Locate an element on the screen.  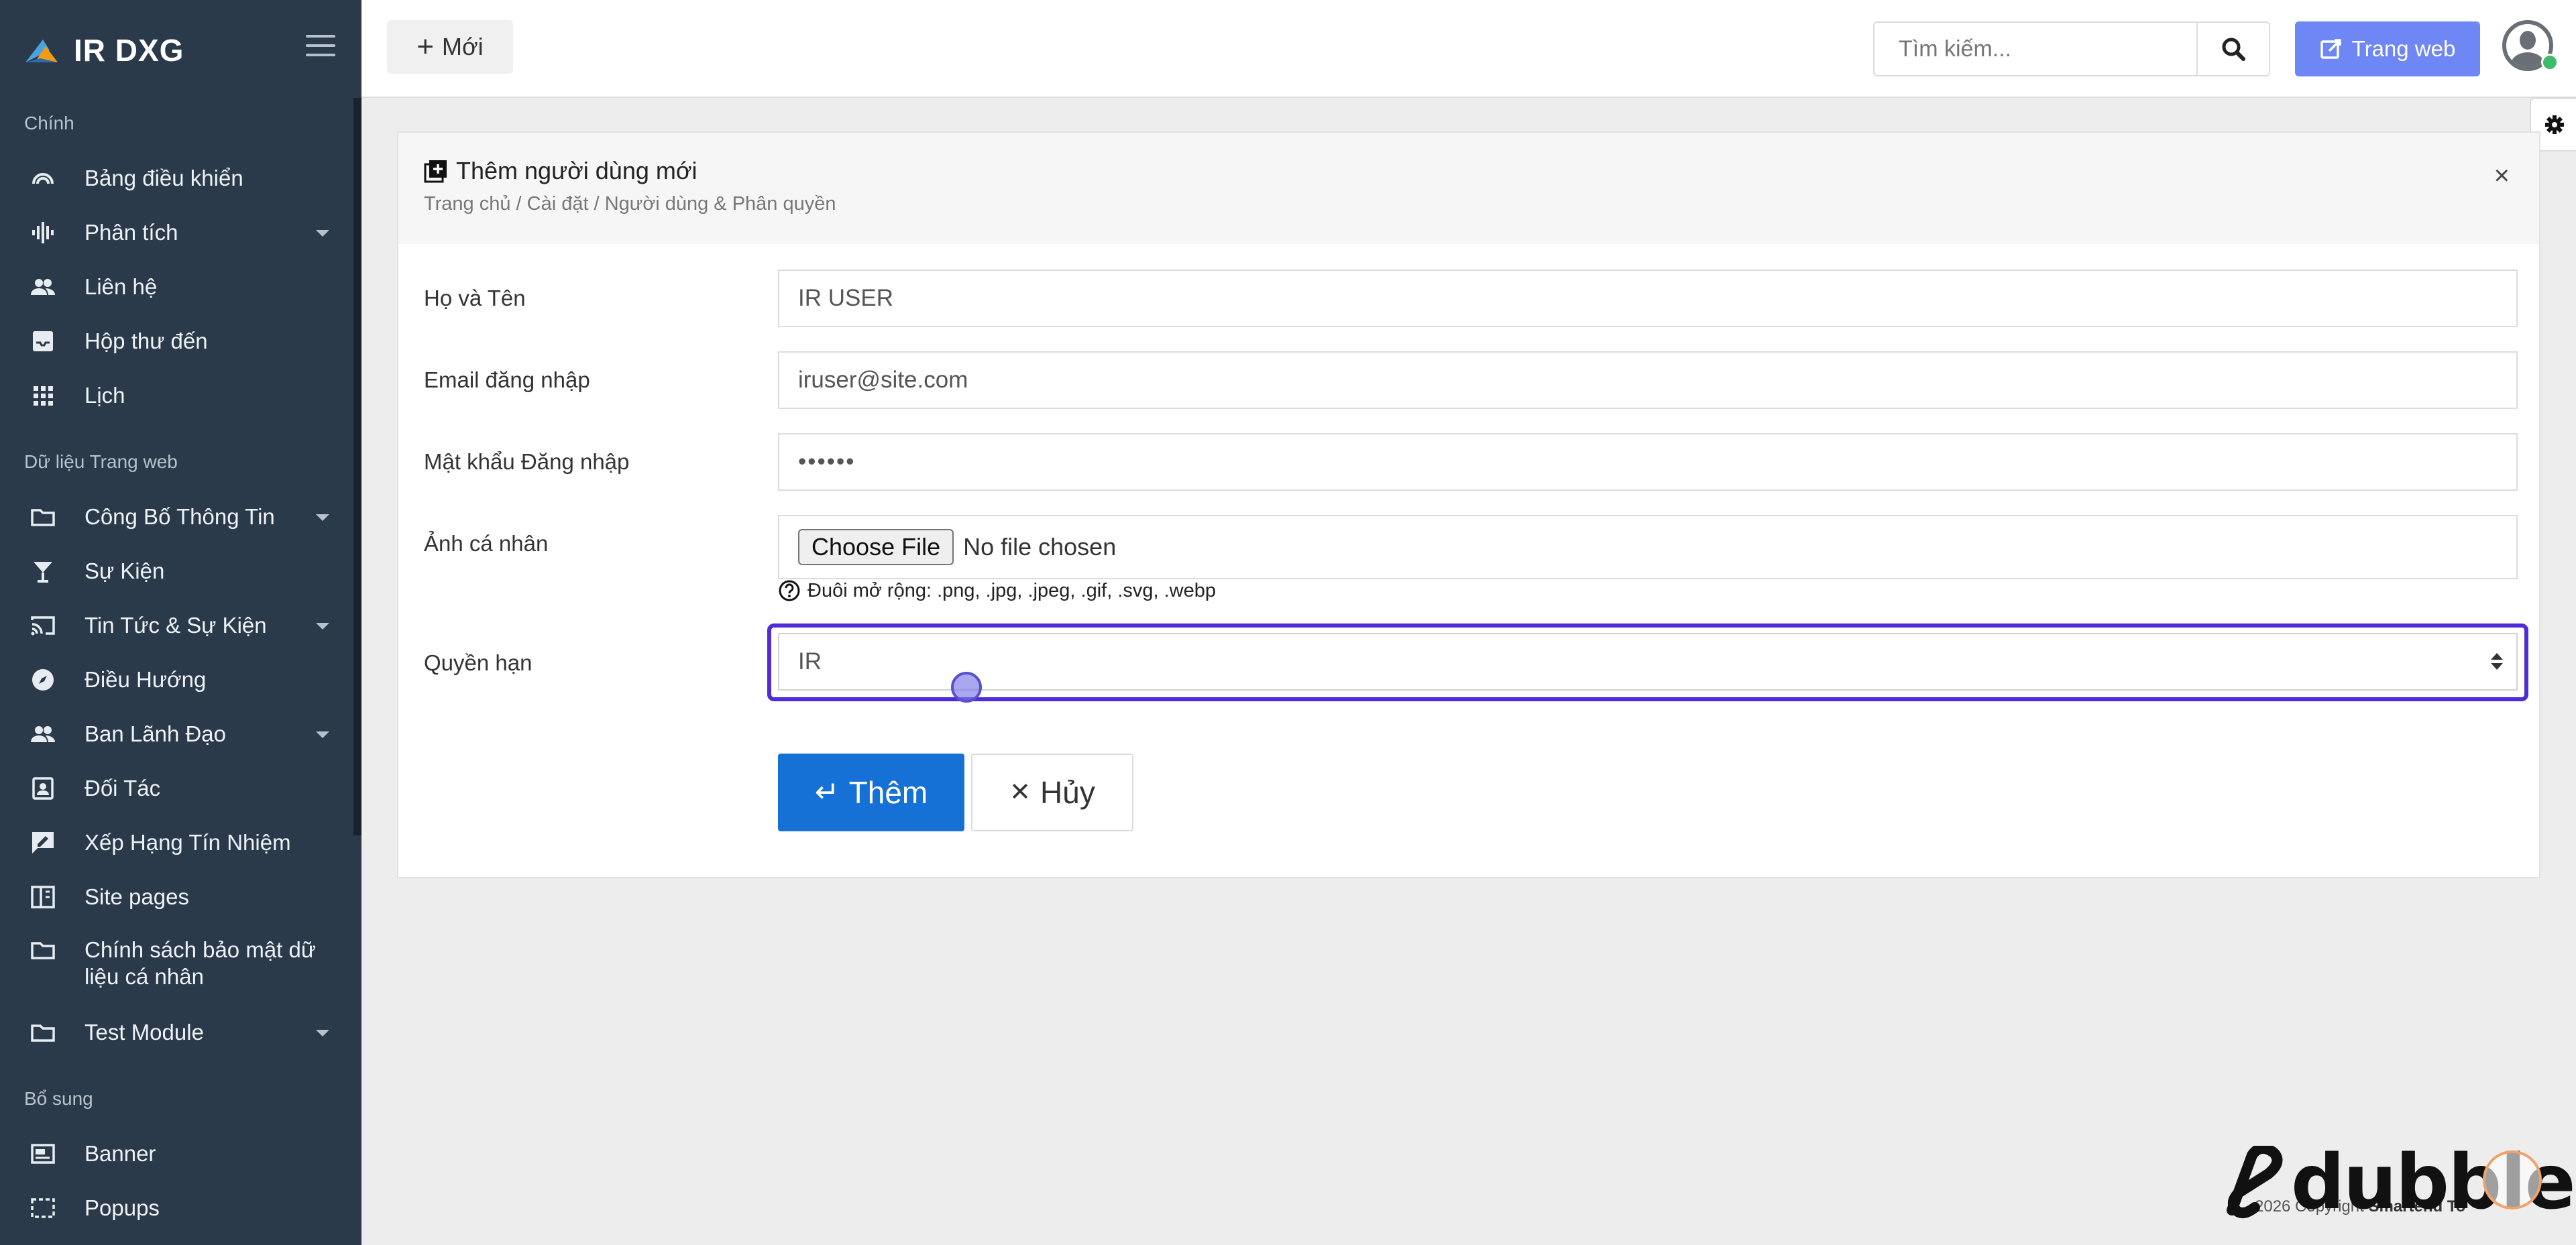
sidebar-item-label: Banner is located at coordinates (120, 1153).